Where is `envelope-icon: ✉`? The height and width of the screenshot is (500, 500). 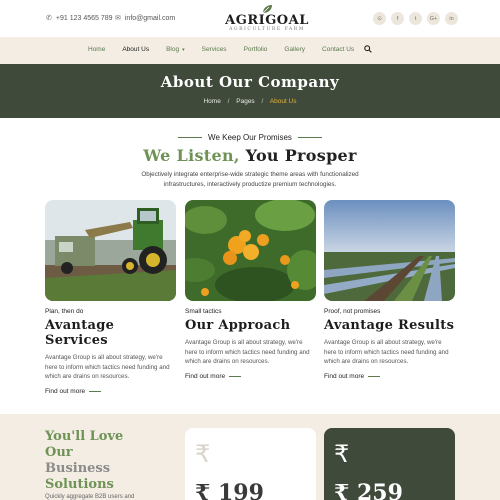
envelope-icon: ✉ is located at coordinates (118, 18).